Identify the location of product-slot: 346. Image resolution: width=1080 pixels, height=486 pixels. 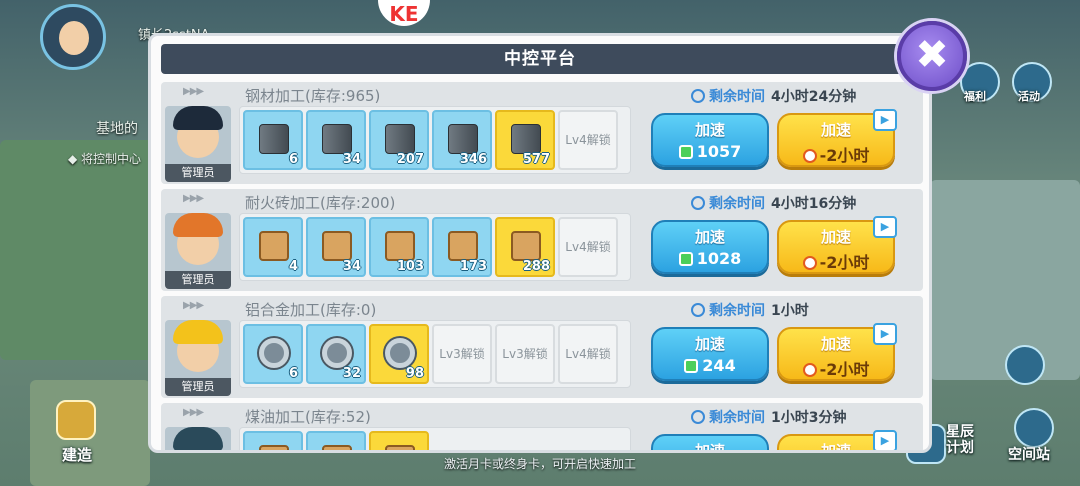
(462, 140).